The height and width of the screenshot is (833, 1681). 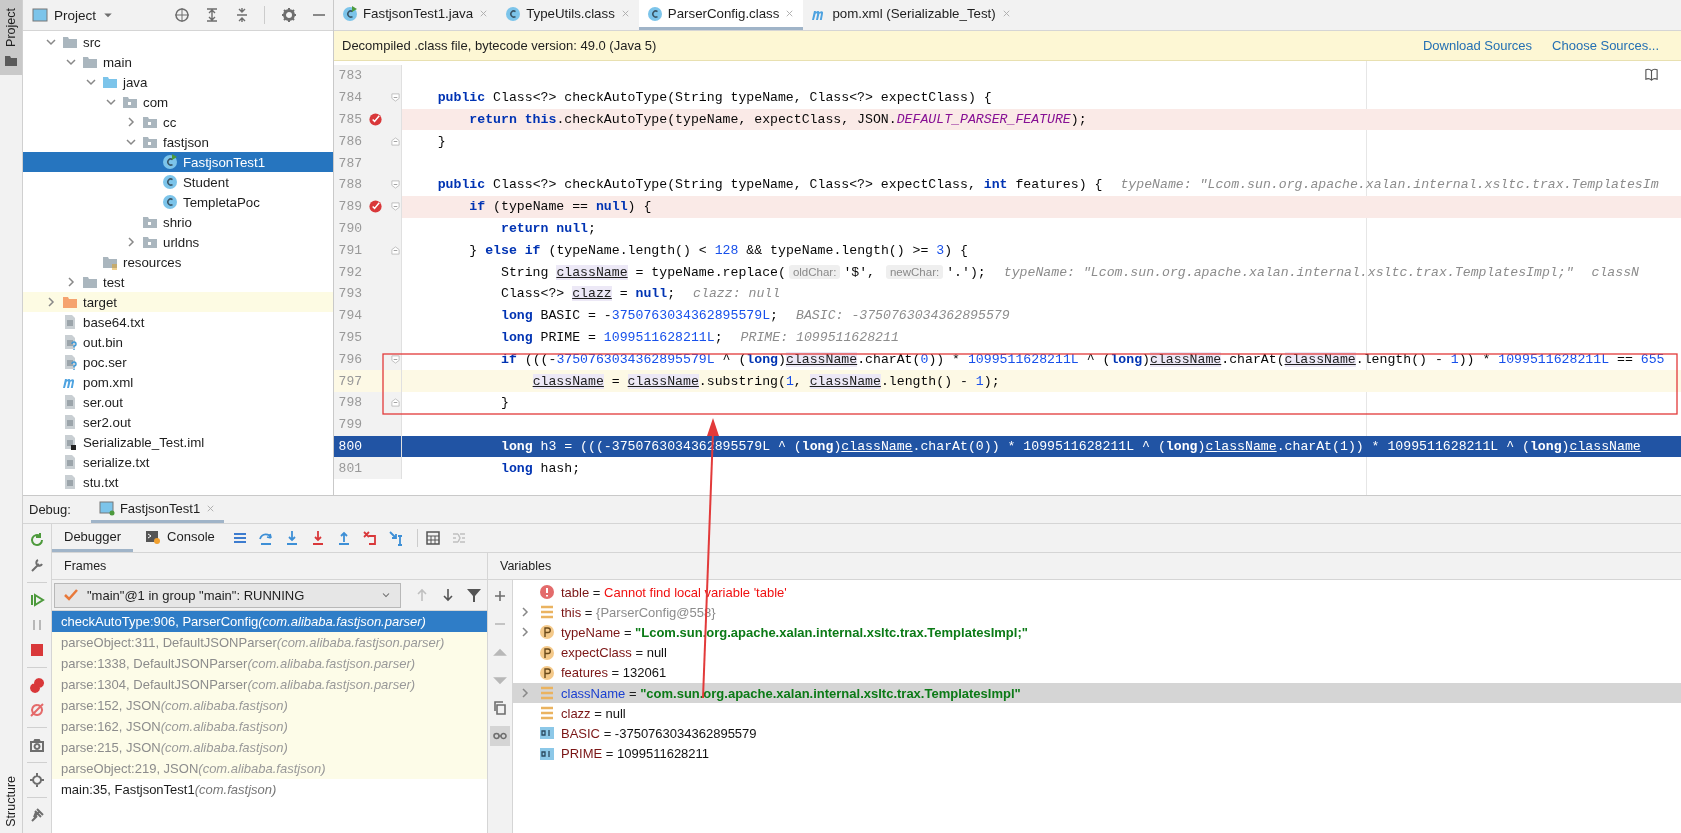 What do you see at coordinates (178, 282) in the screenshot?
I see `tree-item: test` at bounding box center [178, 282].